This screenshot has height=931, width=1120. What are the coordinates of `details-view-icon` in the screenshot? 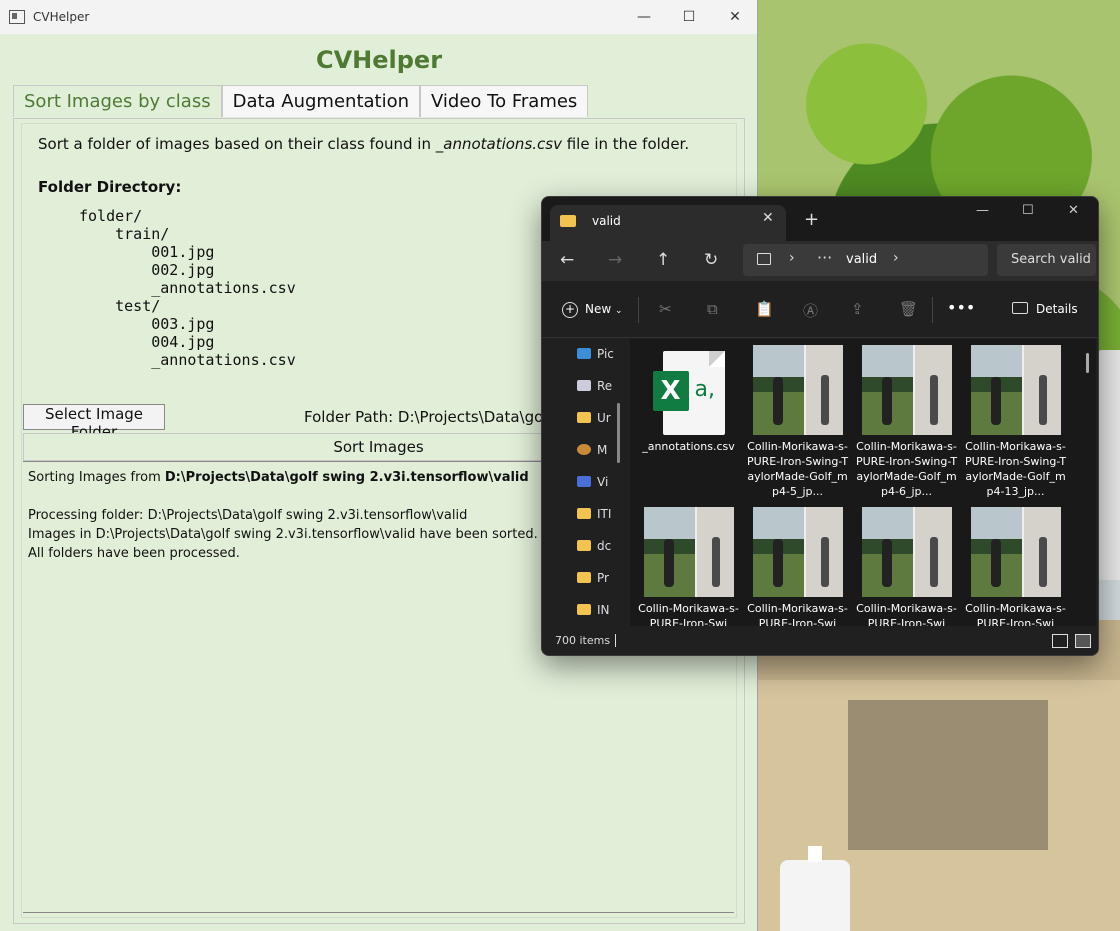 It's located at (1060, 641).